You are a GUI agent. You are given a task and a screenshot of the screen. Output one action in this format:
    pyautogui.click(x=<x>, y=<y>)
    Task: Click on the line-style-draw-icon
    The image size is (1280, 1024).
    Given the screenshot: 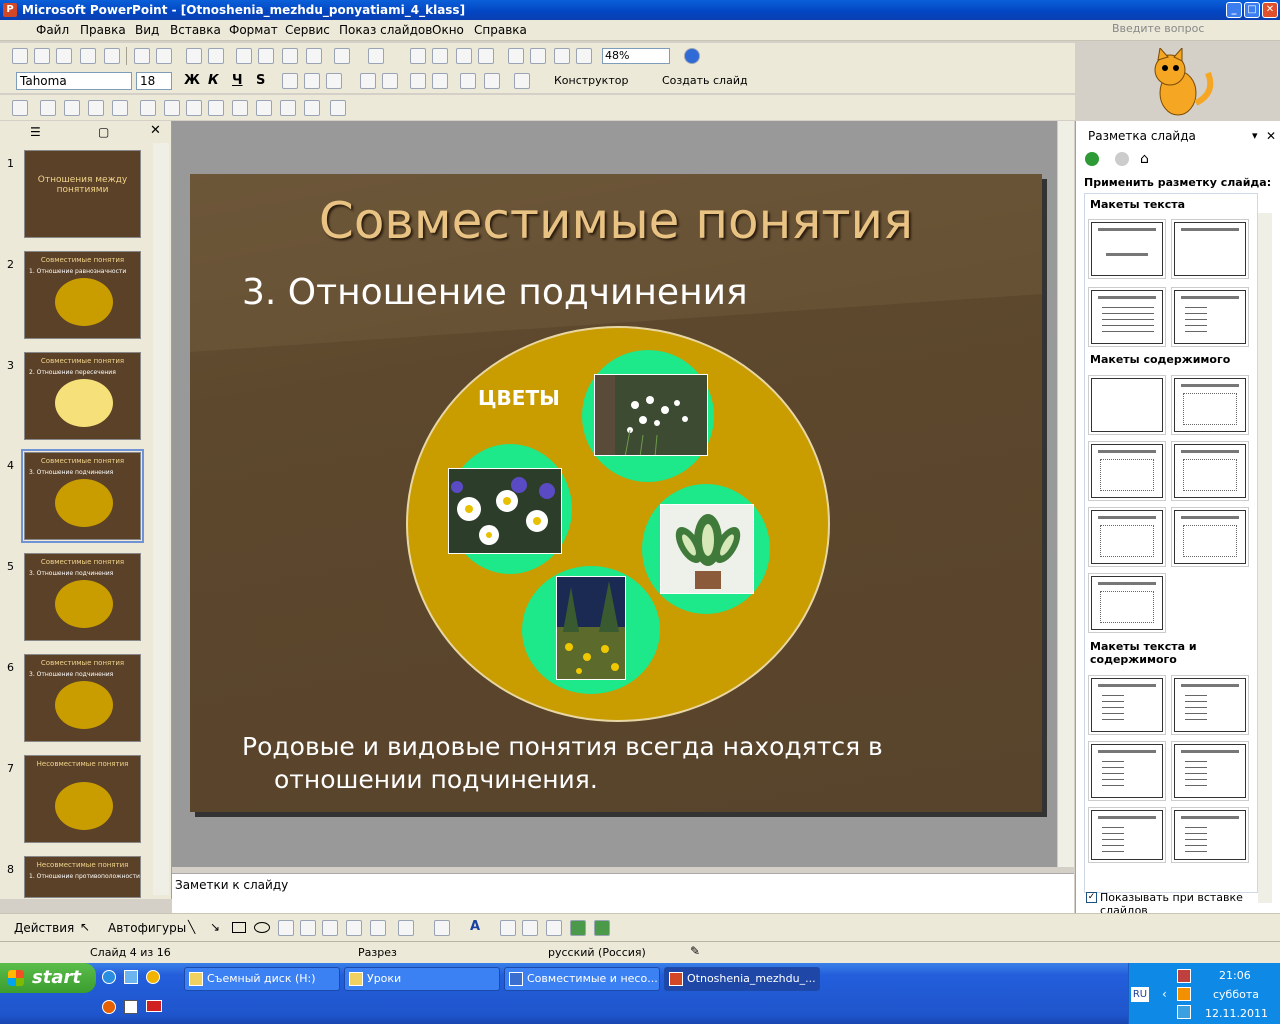 What is the action you would take?
    pyautogui.click(x=508, y=928)
    